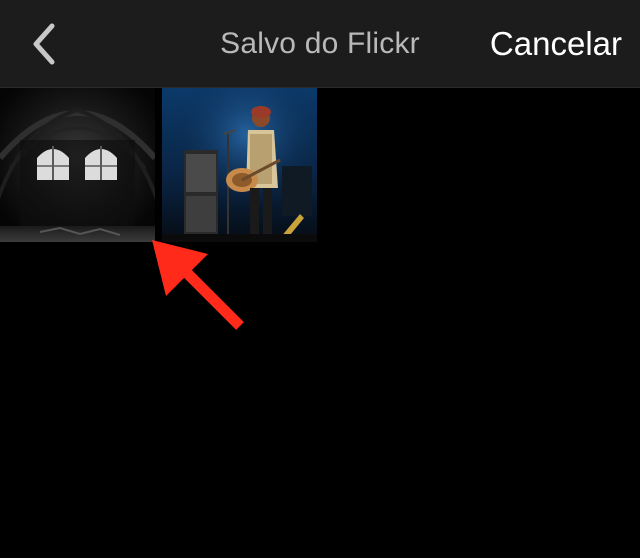 The image size is (640, 558). I want to click on chevron-left-icon, so click(44, 44).